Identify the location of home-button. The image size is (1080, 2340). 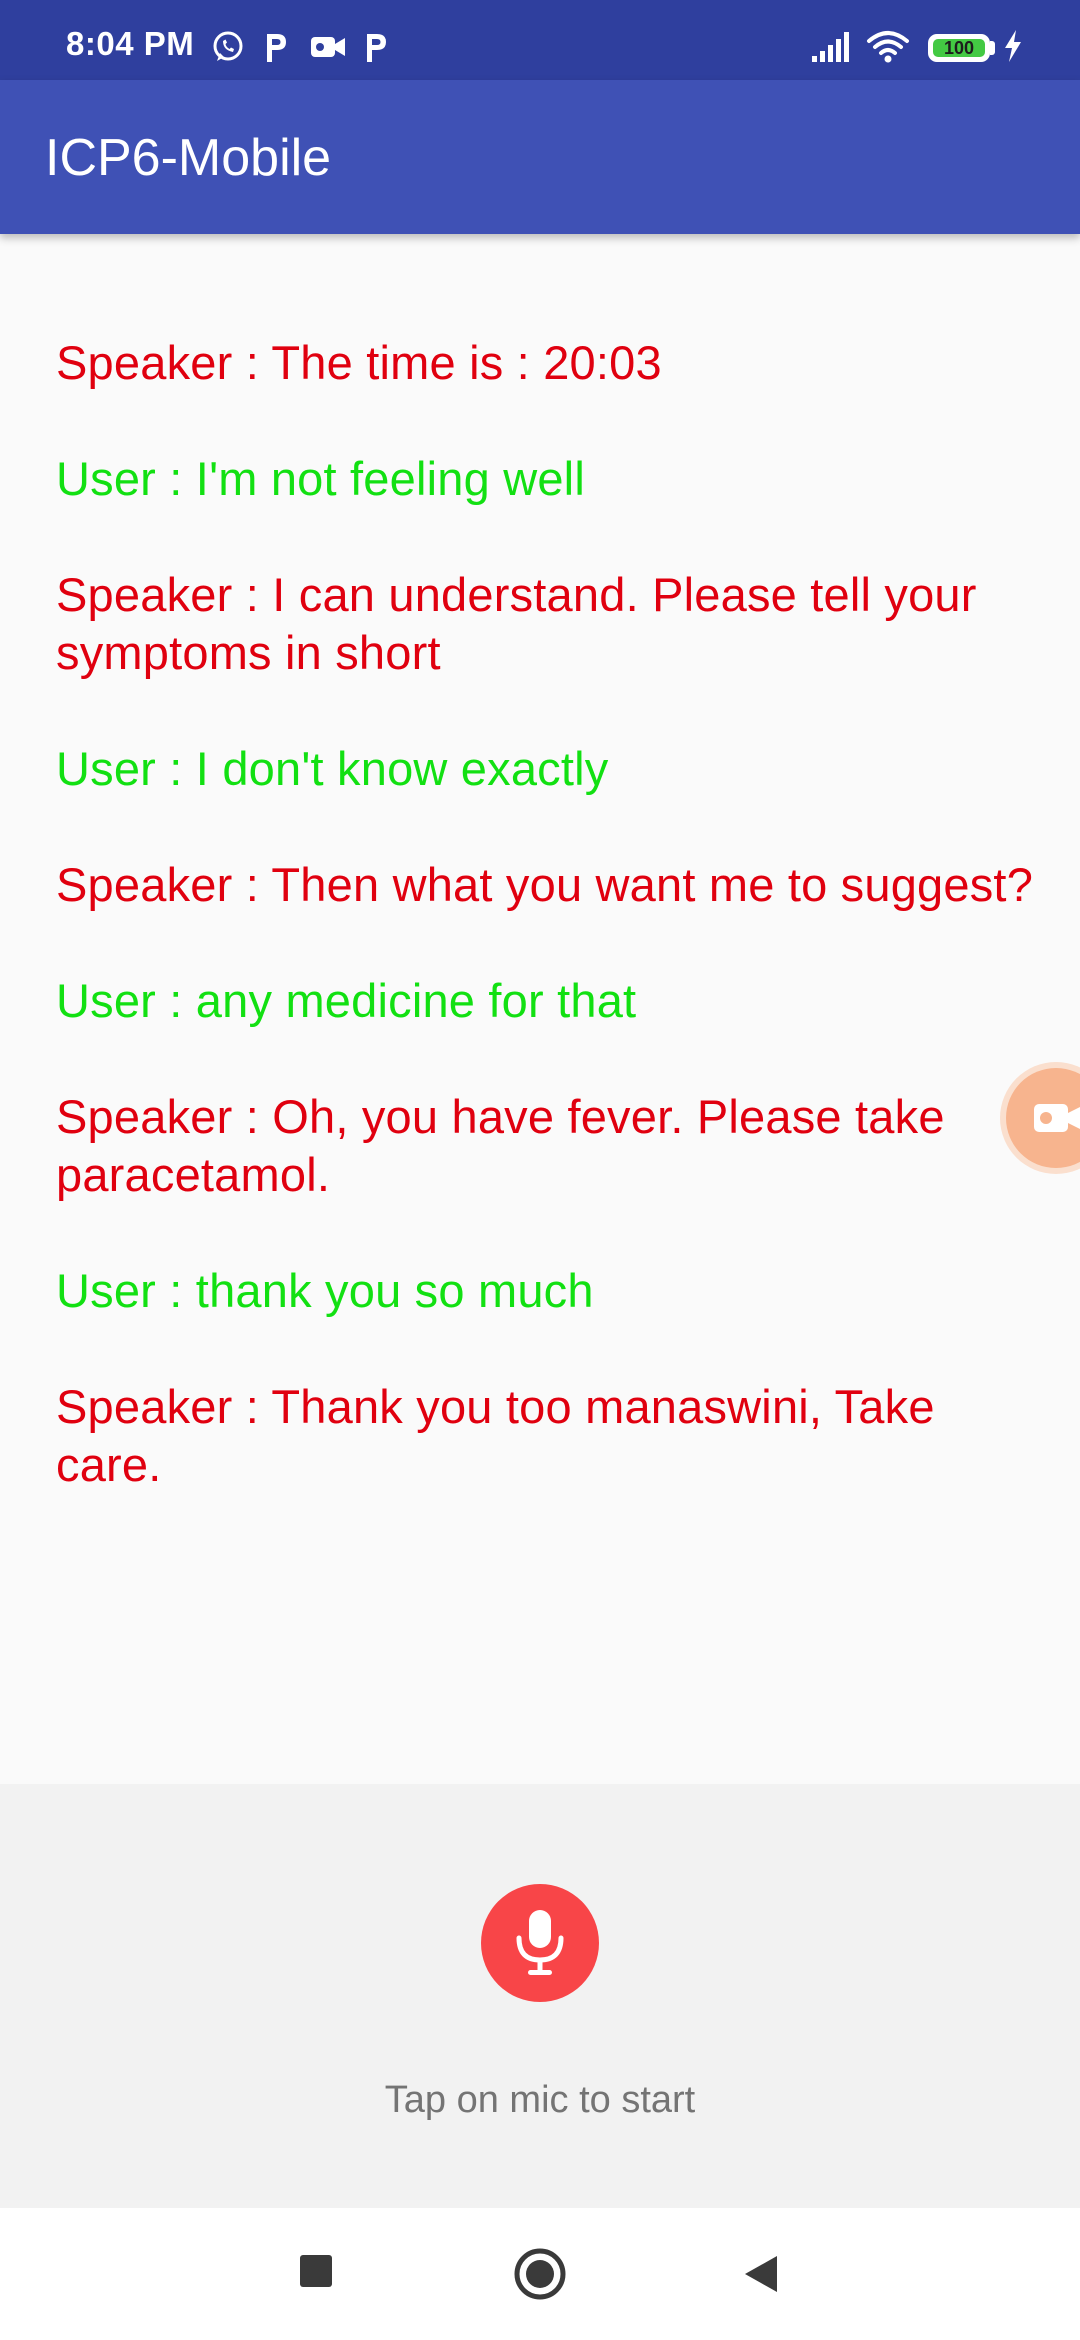
(540, 2274).